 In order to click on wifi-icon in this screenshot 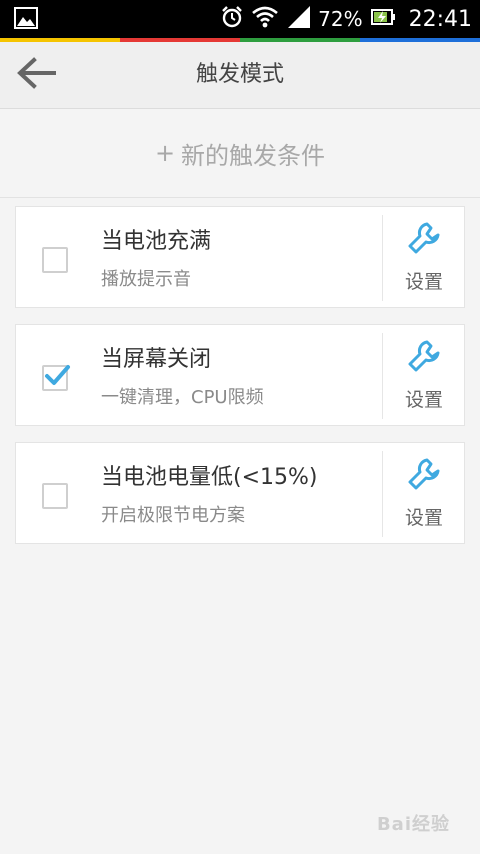, I will do `click(265, 19)`.